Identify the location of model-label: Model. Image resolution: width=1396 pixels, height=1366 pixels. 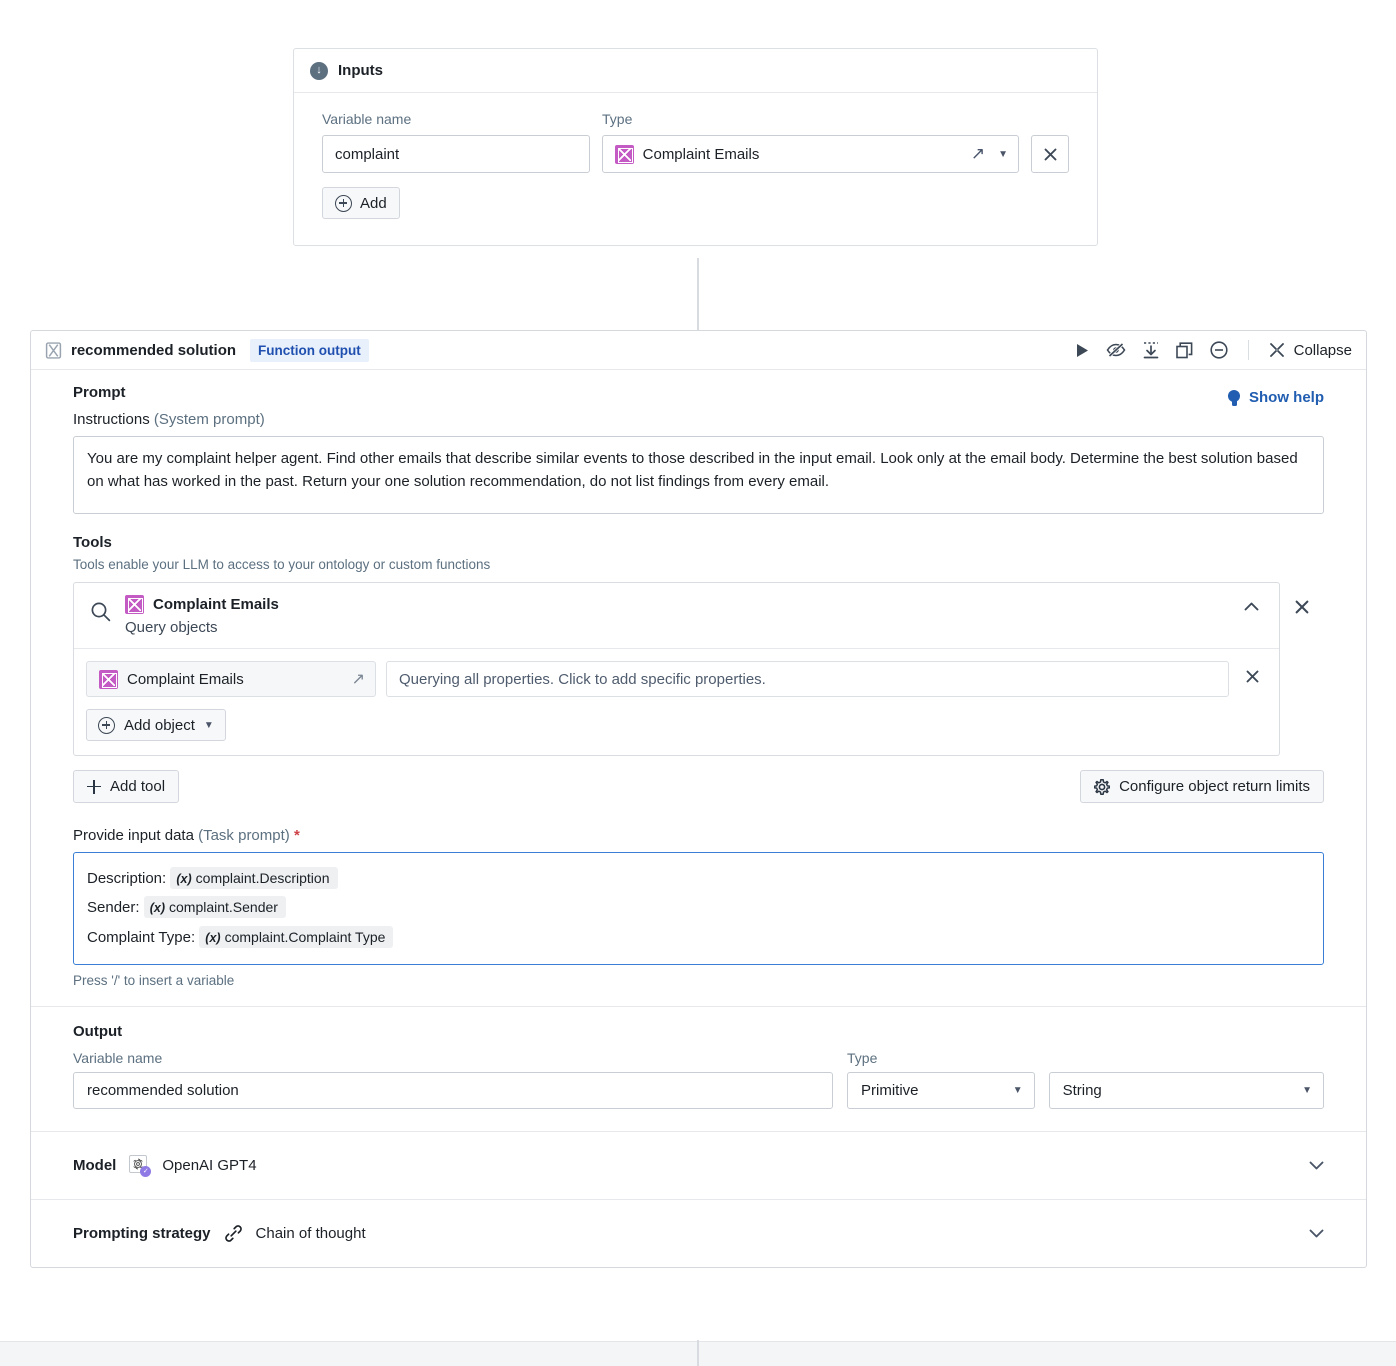
(95, 1165).